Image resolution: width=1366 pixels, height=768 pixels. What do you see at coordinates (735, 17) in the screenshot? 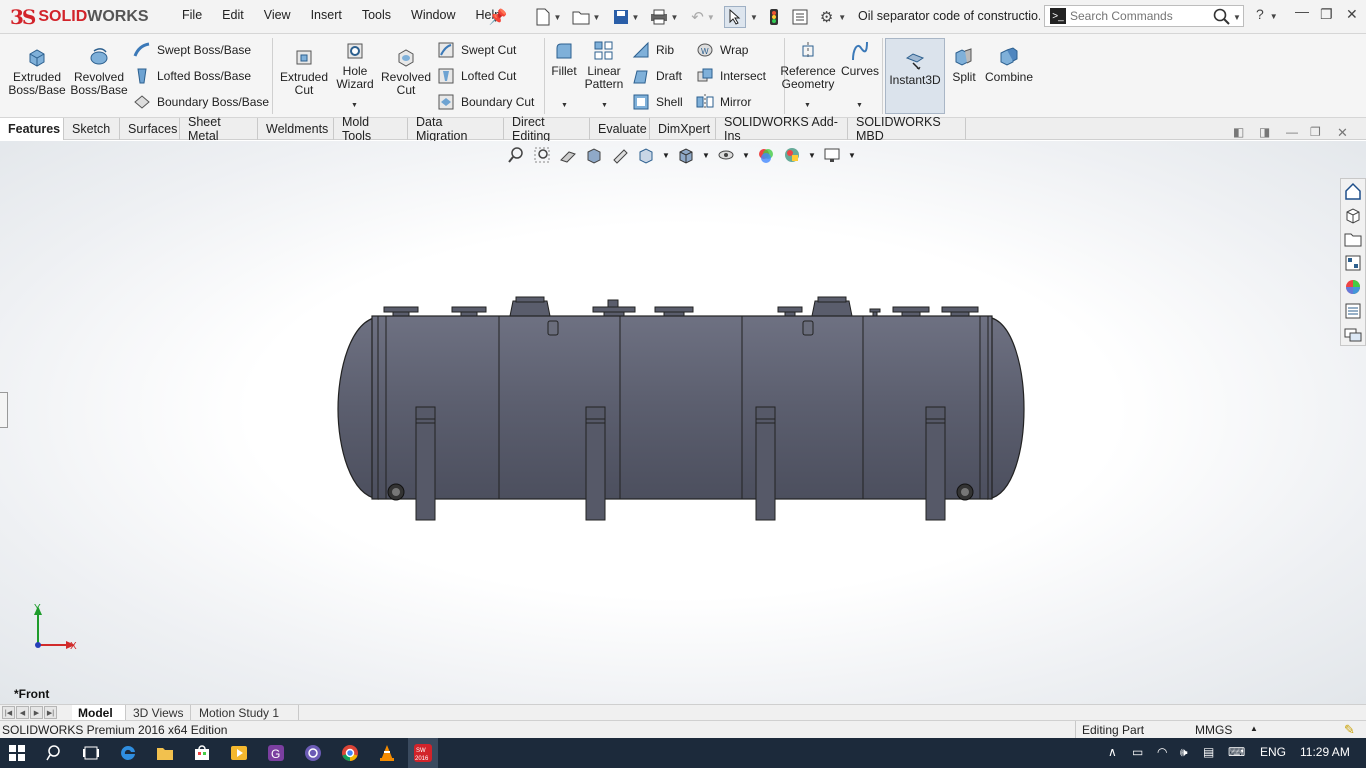
I see `select-button` at bounding box center [735, 17].